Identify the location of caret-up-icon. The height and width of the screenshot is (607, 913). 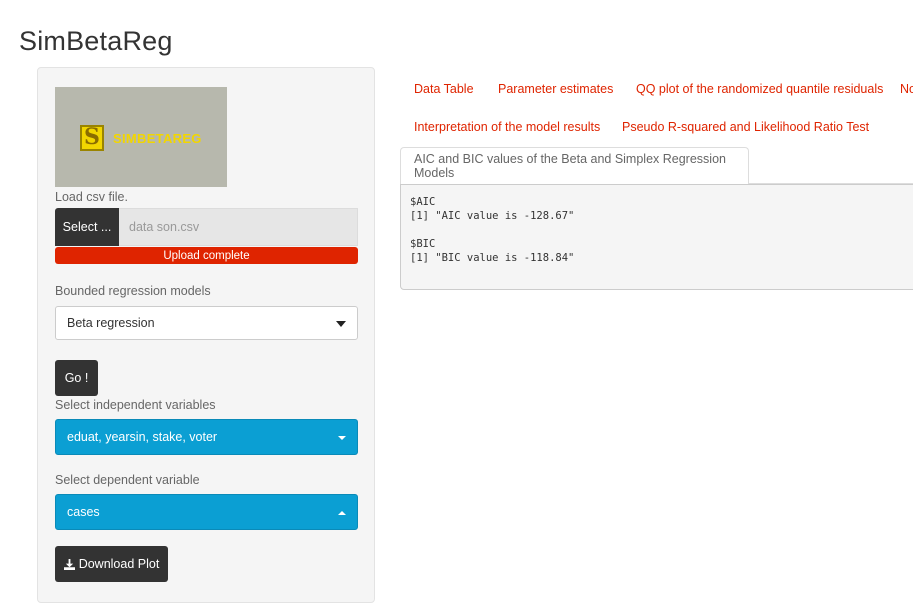
(342, 513).